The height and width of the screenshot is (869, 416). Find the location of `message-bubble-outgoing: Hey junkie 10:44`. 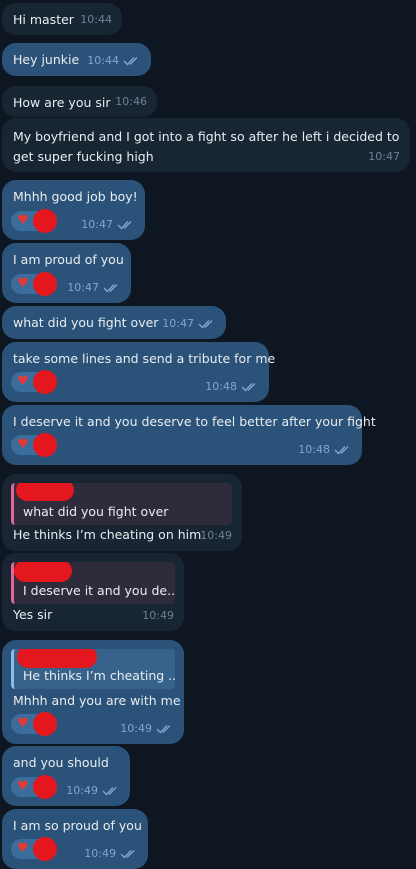

message-bubble-outgoing: Hey junkie 10:44 is located at coordinates (76, 59).